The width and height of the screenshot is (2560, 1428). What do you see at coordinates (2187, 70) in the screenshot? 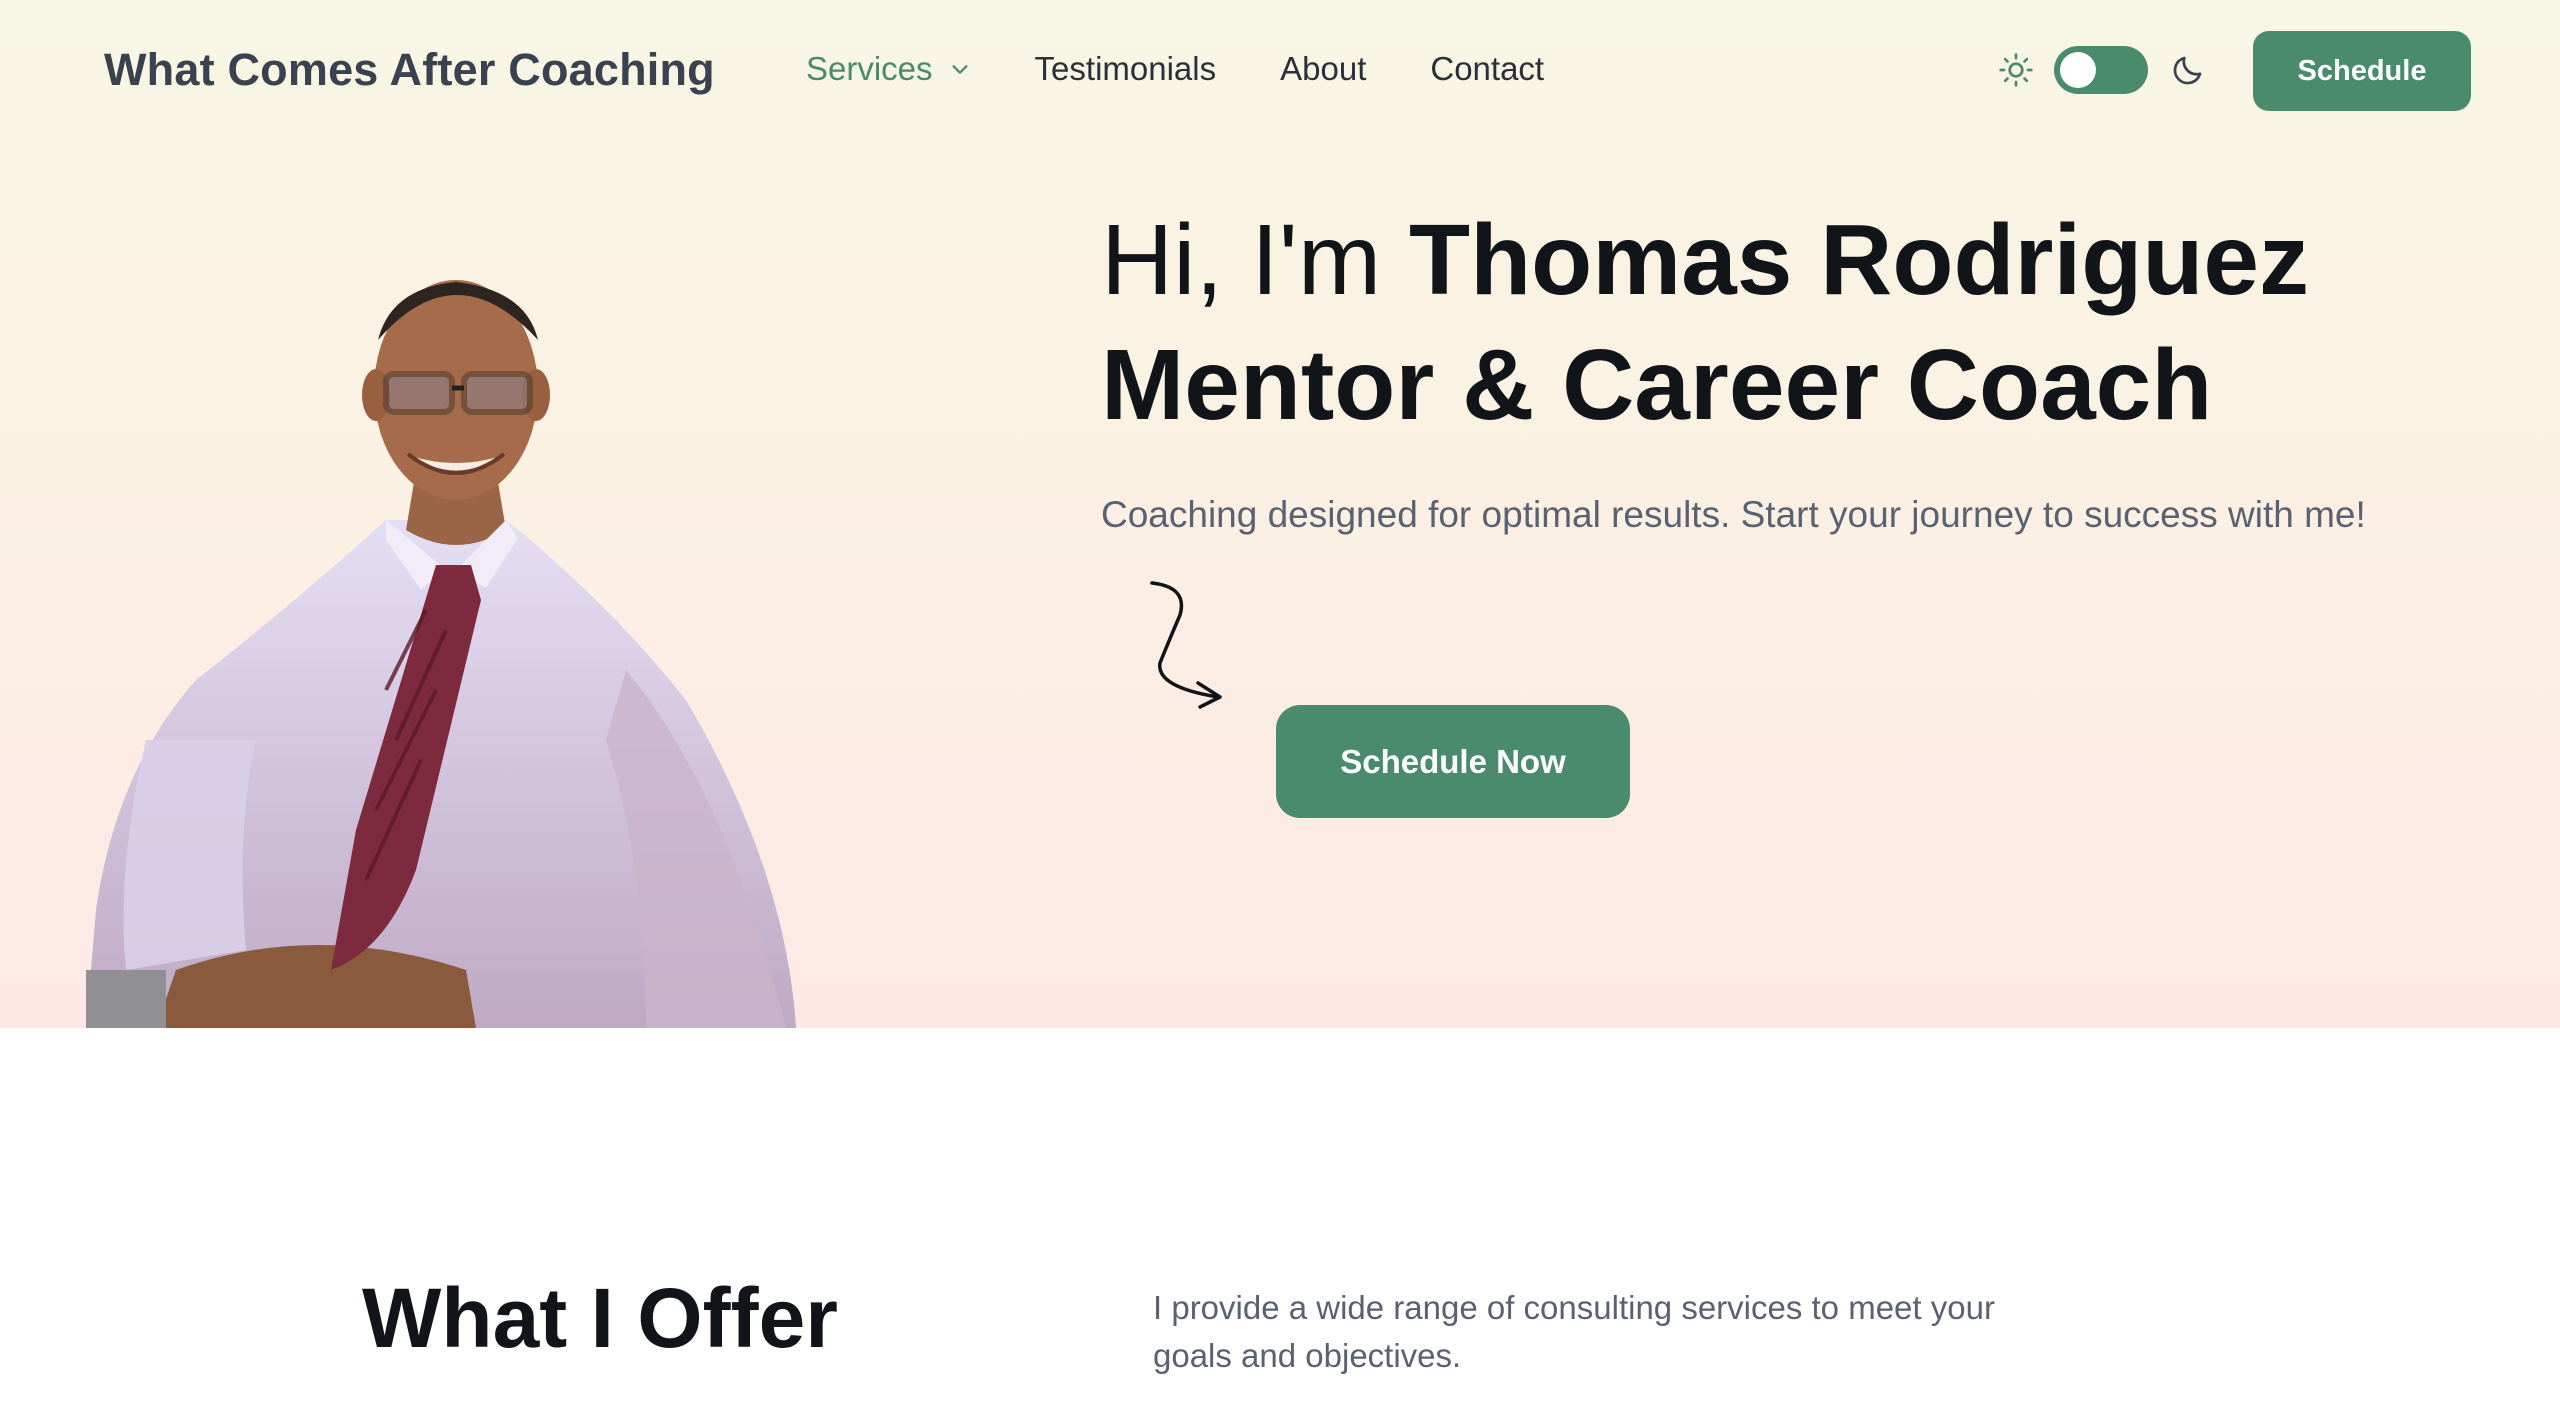
I see `moon-icon` at bounding box center [2187, 70].